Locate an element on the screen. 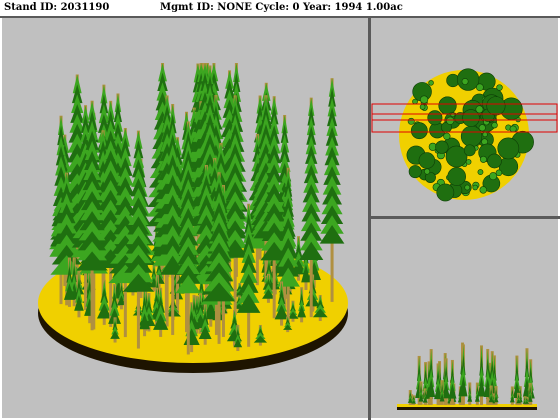 Image resolution: width=560 pixels, height=420 pixels. stand-id-label: Stand ID: 2031190 is located at coordinates (57, 7).